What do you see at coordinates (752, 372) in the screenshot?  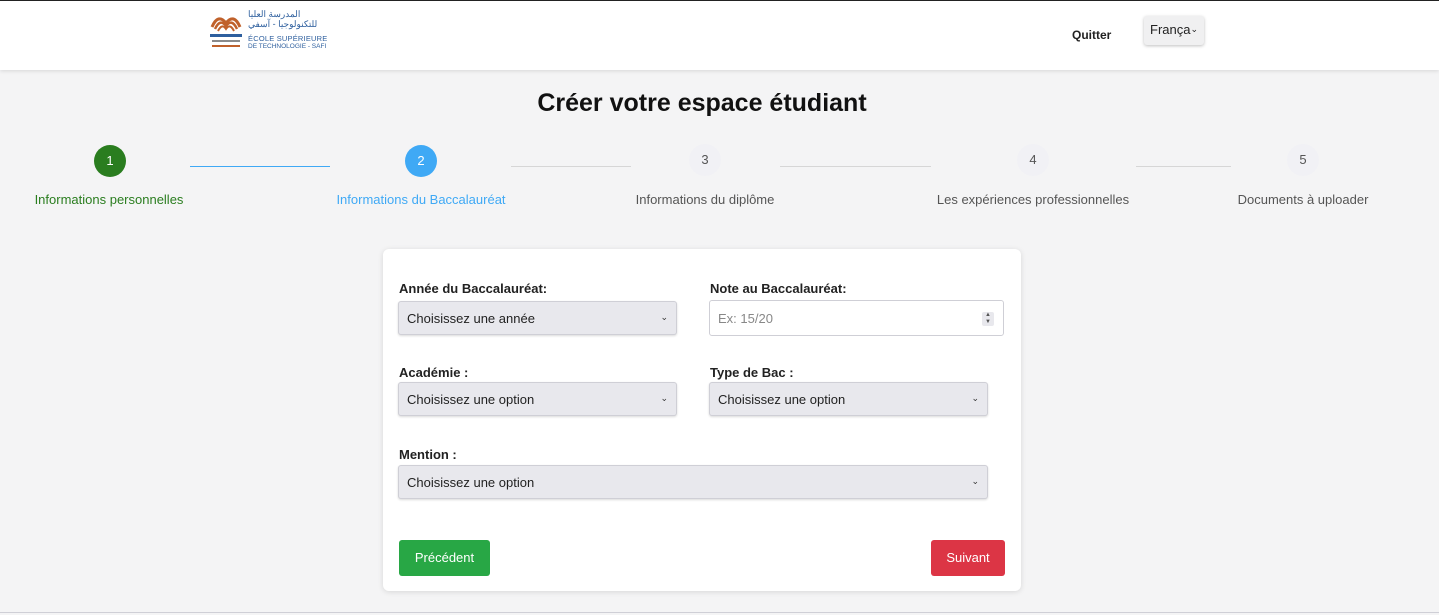 I see `bac-type-label: Type de Bac :` at bounding box center [752, 372].